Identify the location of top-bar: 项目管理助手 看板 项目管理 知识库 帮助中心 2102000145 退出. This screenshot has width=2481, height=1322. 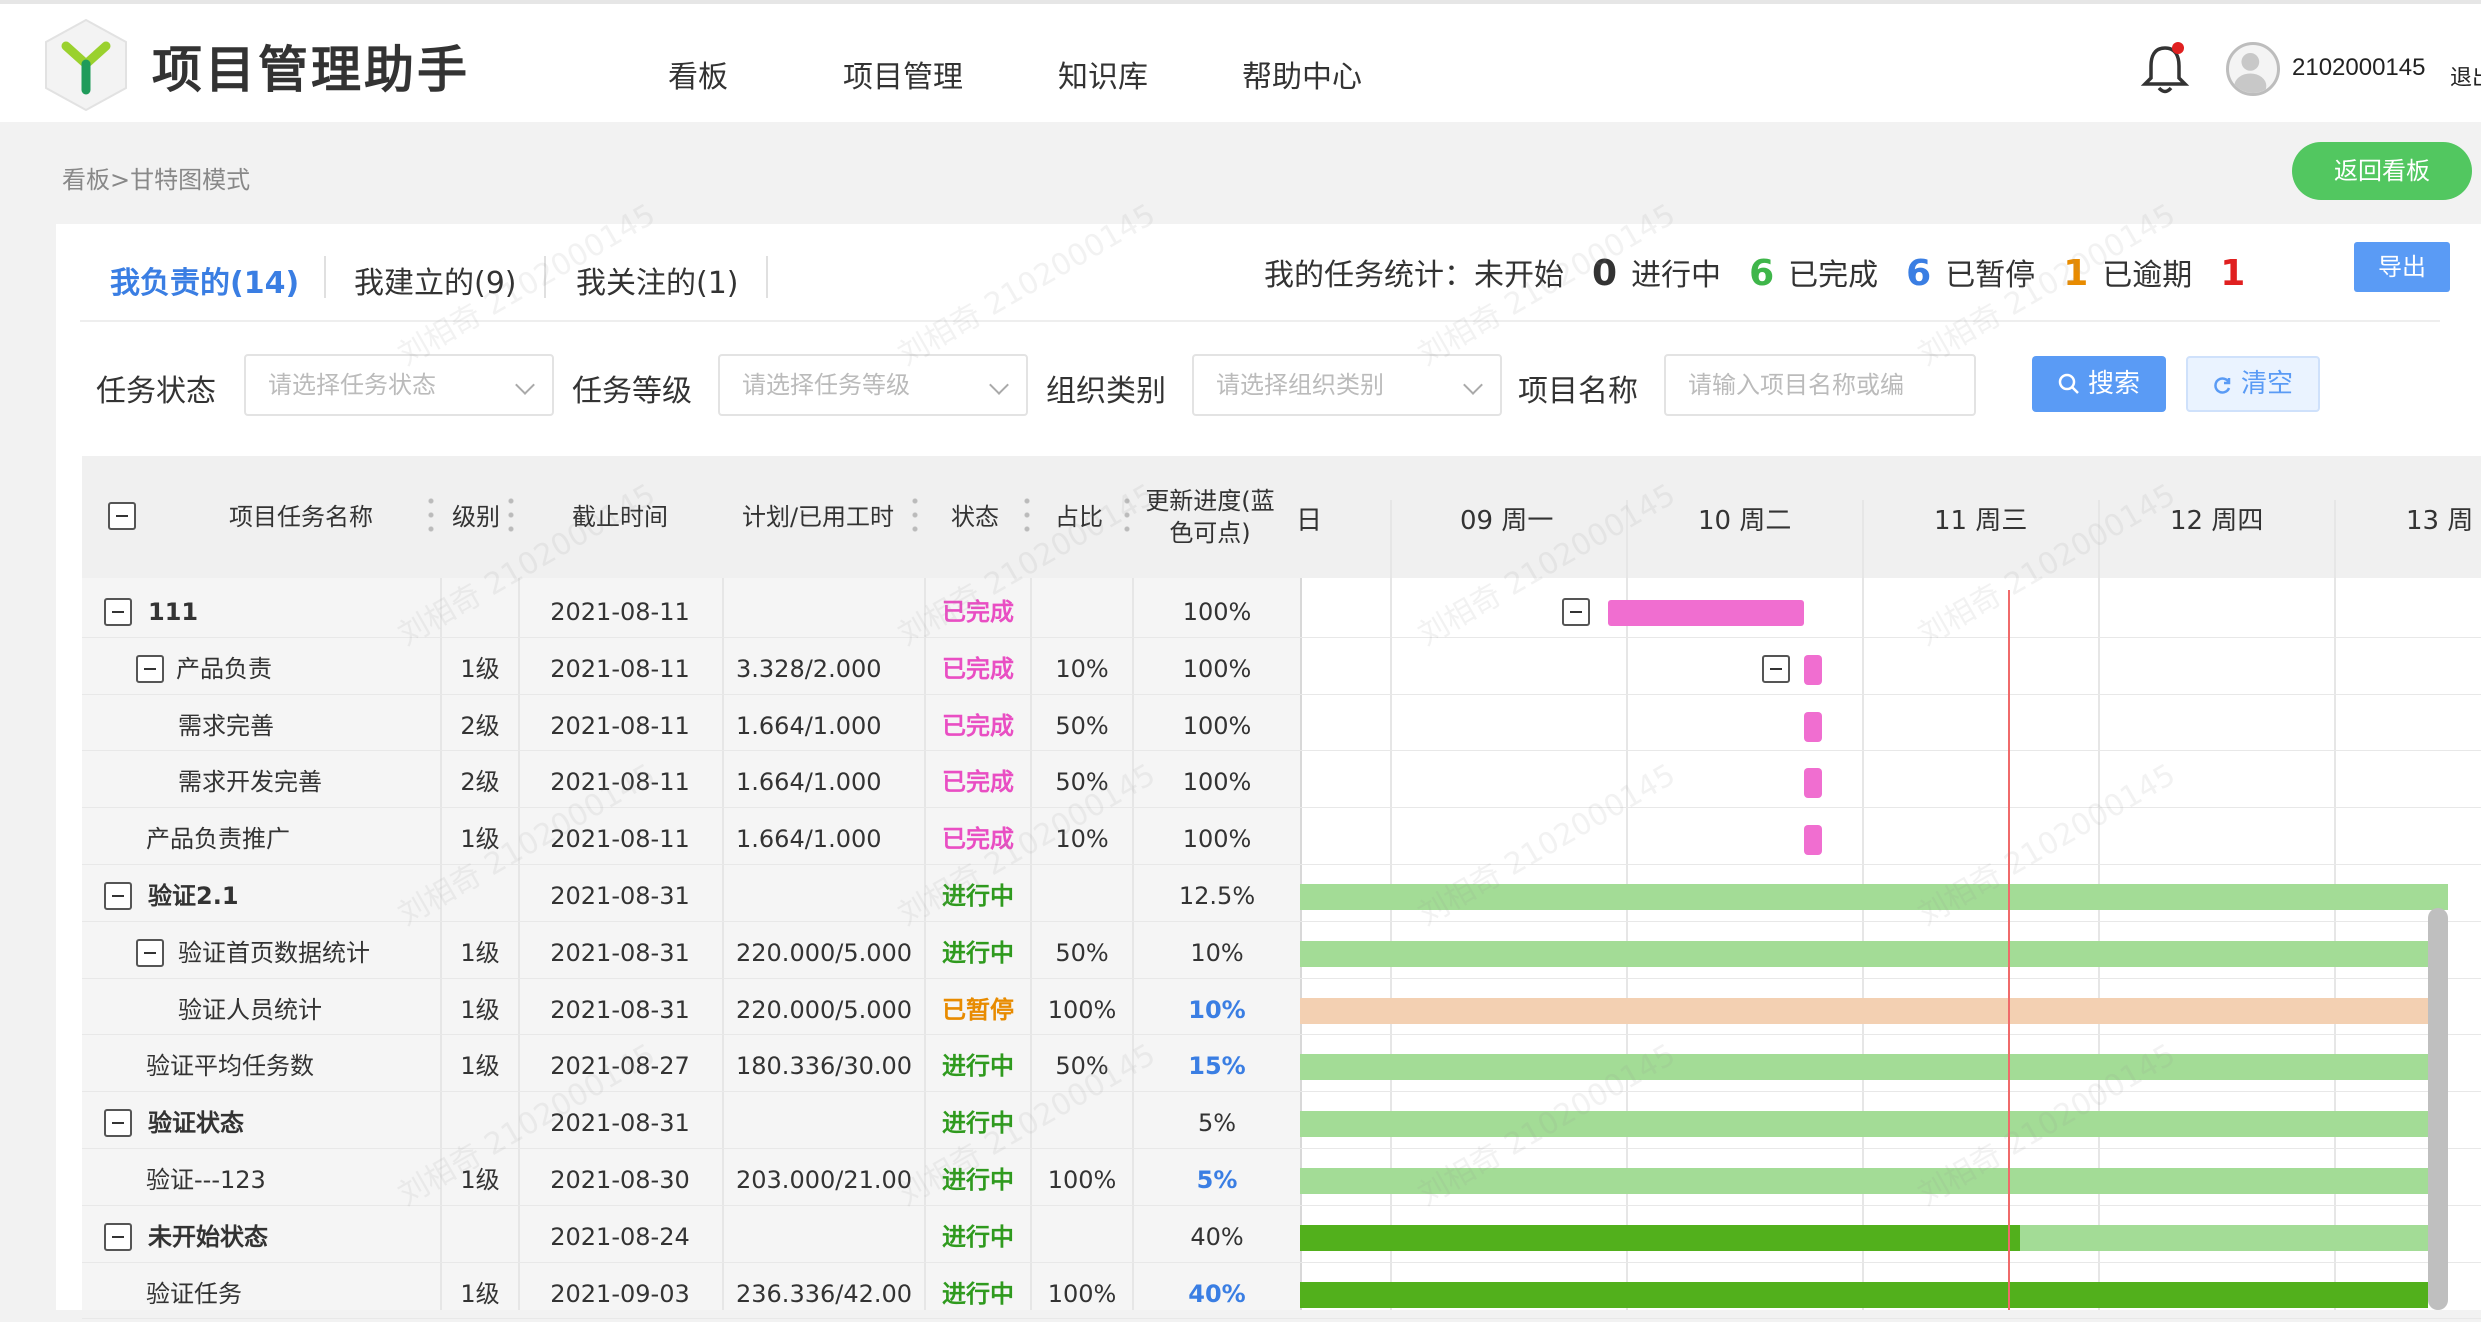
(1240, 61).